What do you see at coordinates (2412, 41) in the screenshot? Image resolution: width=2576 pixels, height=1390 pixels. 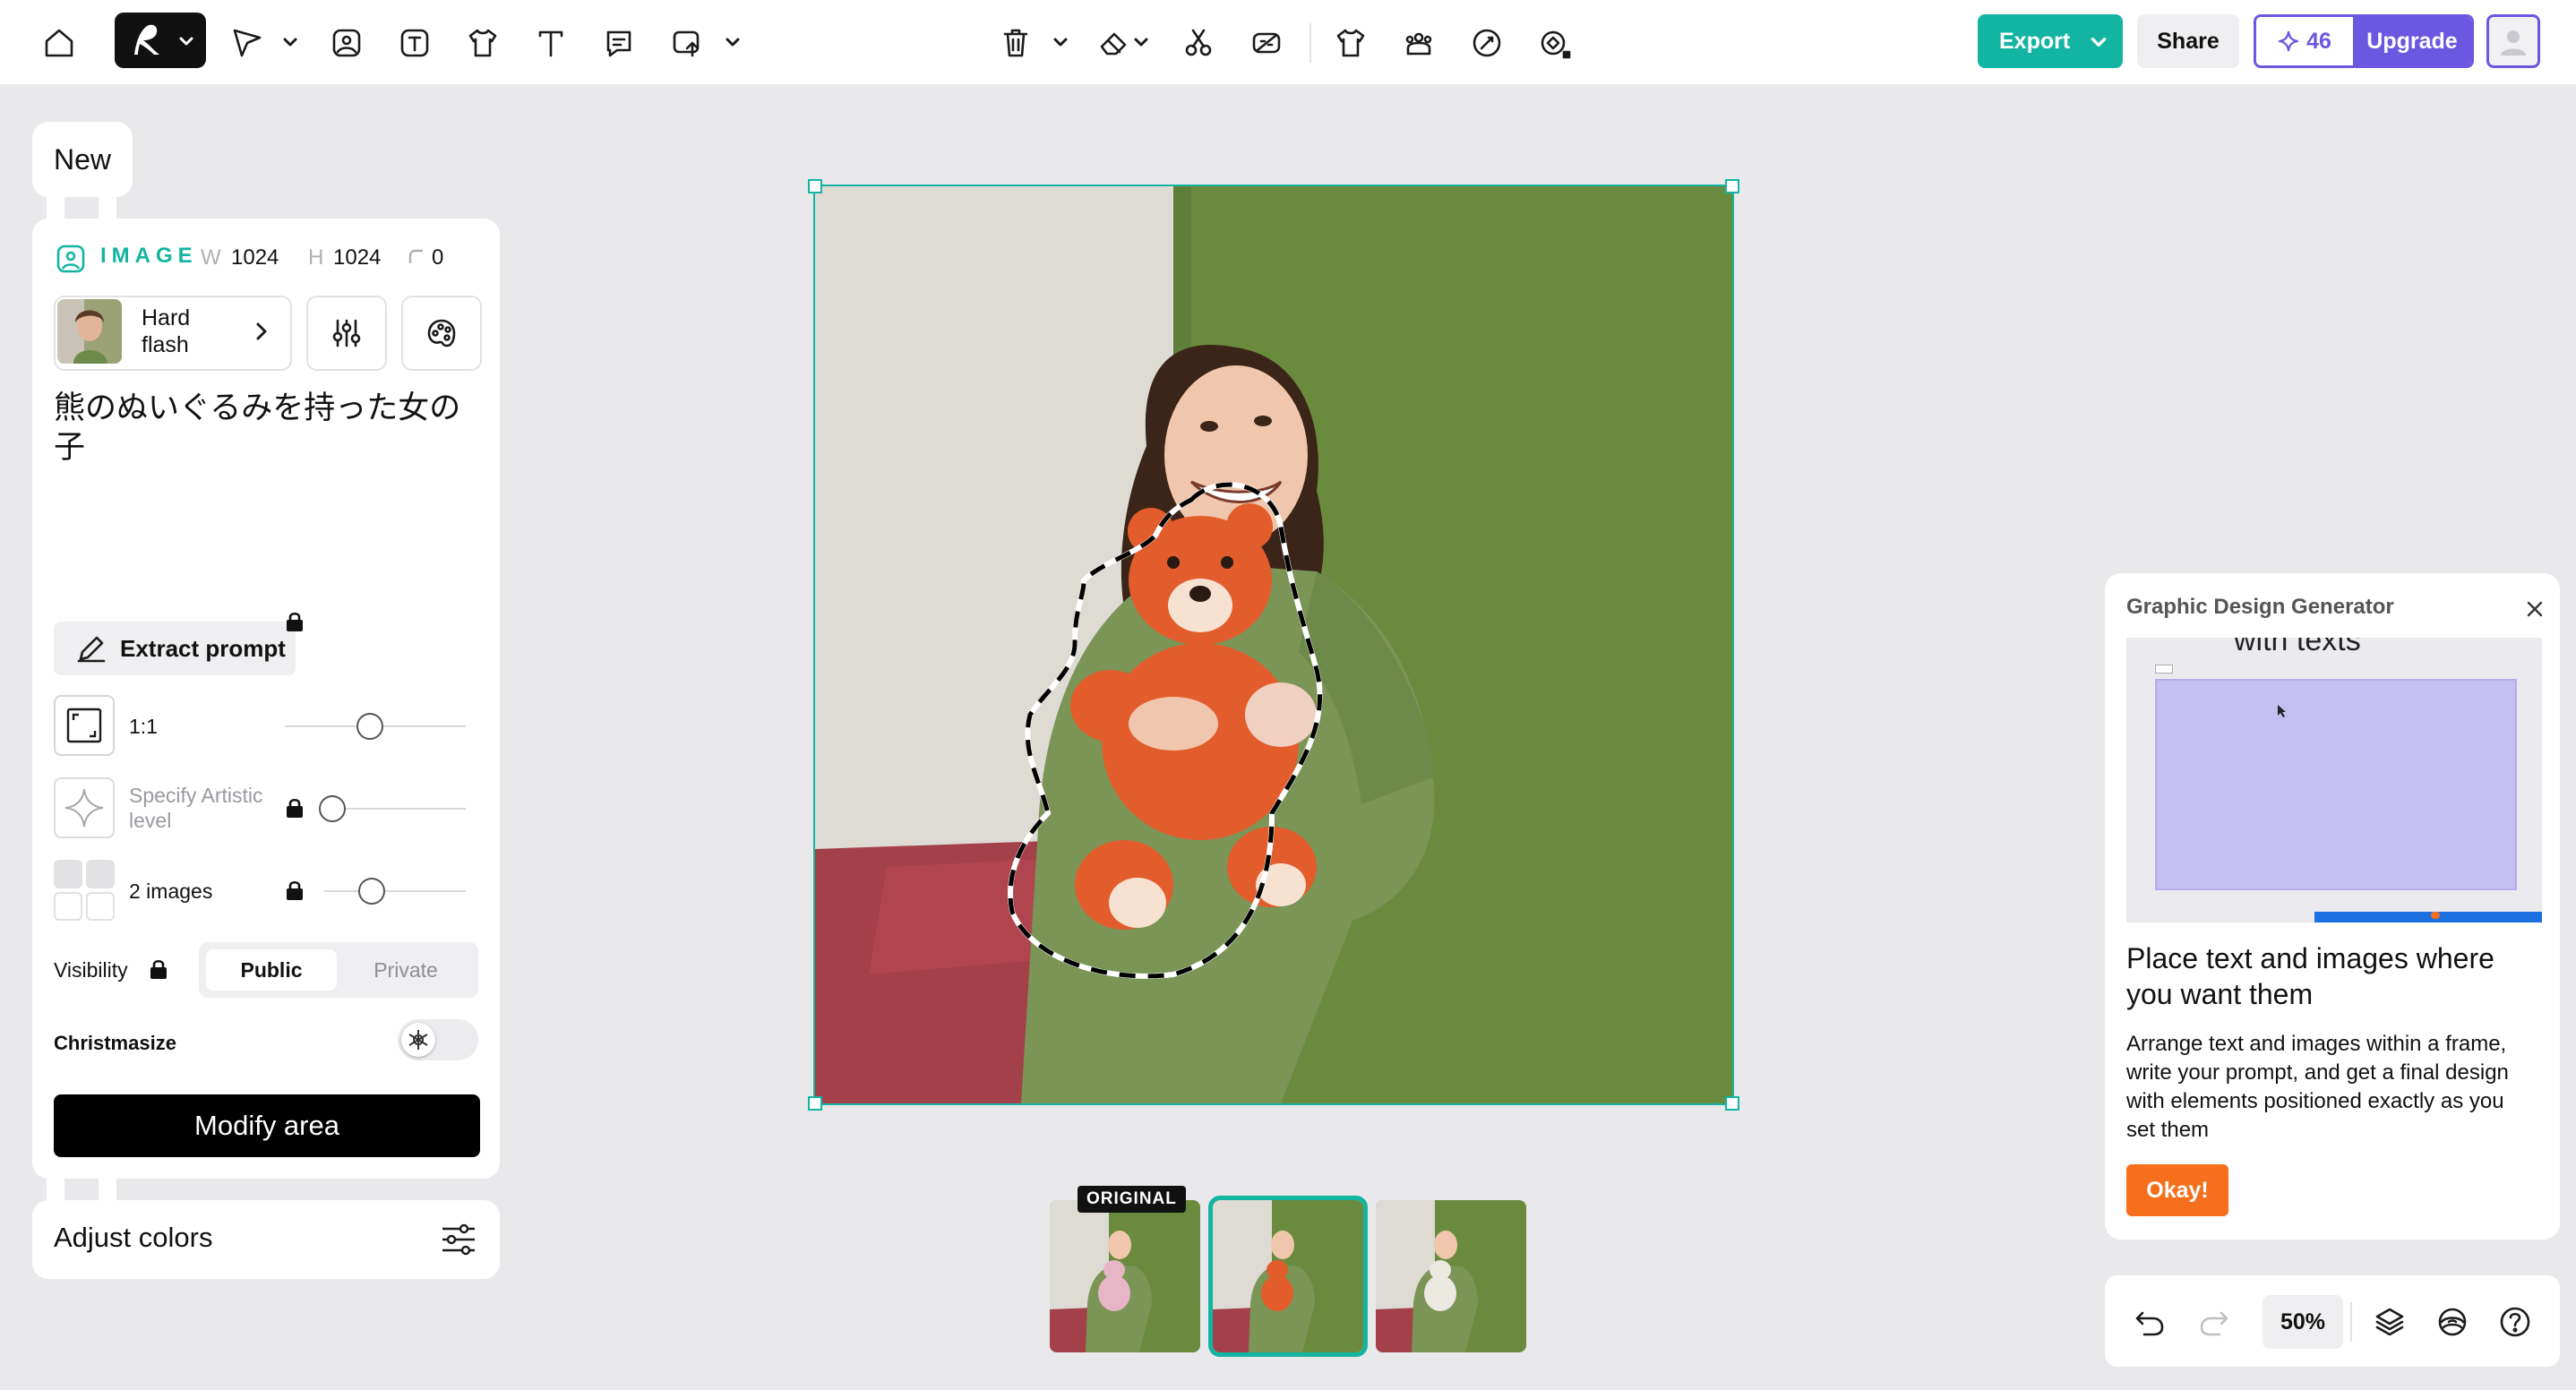 I see `upgrade-button: Upgrade` at bounding box center [2412, 41].